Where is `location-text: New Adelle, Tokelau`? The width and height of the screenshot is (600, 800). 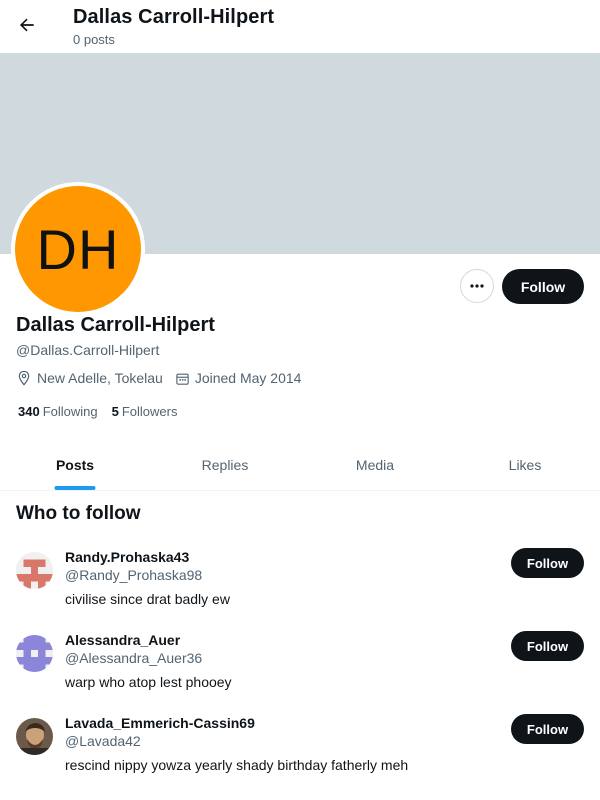
location-text: New Adelle, Tokelau is located at coordinates (100, 378).